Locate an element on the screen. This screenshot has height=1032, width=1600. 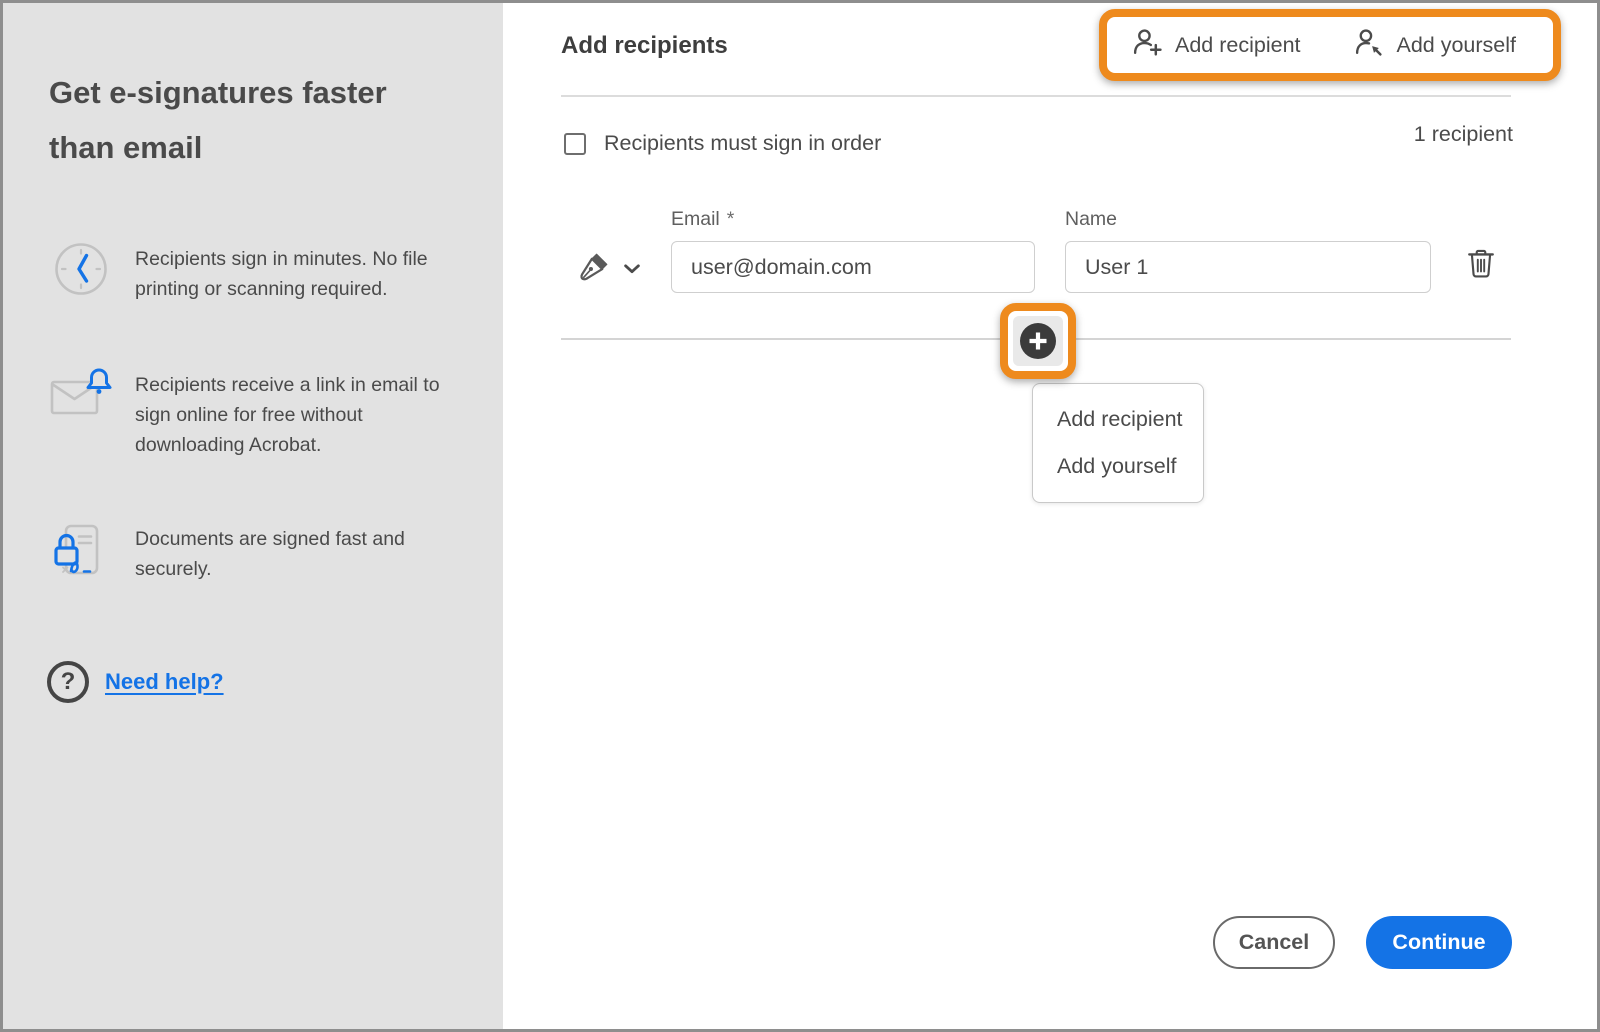
clock-icon is located at coordinates (81, 269).